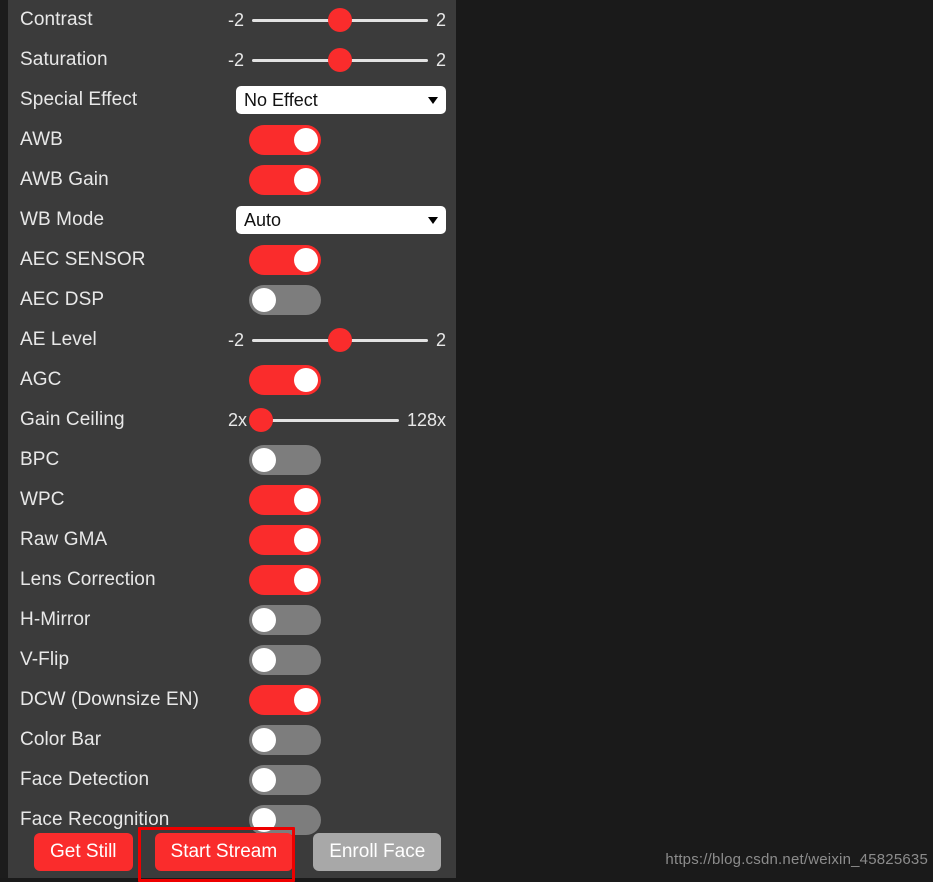 This screenshot has width=933, height=882. I want to click on settings-row: Gain Ceiling 2x 128x, so click(232, 420).